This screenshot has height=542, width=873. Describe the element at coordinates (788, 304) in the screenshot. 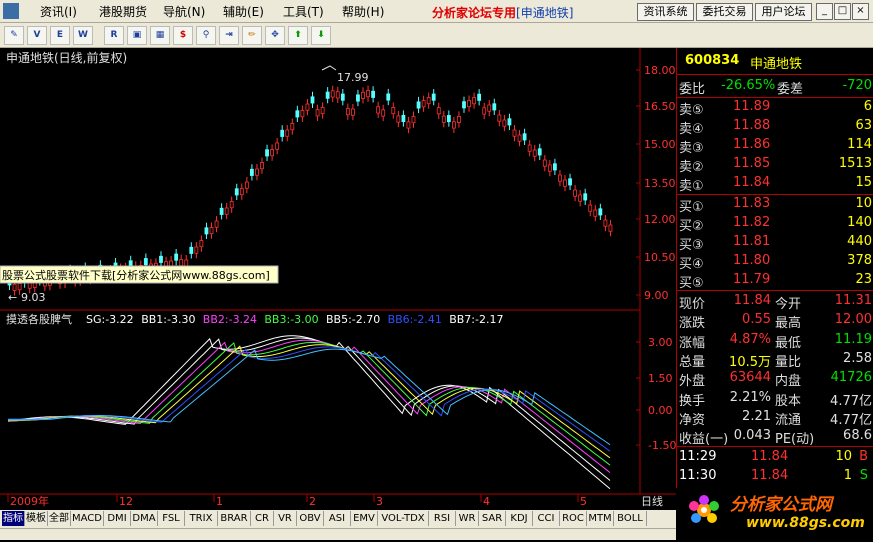

I see `stat-label: 今开` at that location.